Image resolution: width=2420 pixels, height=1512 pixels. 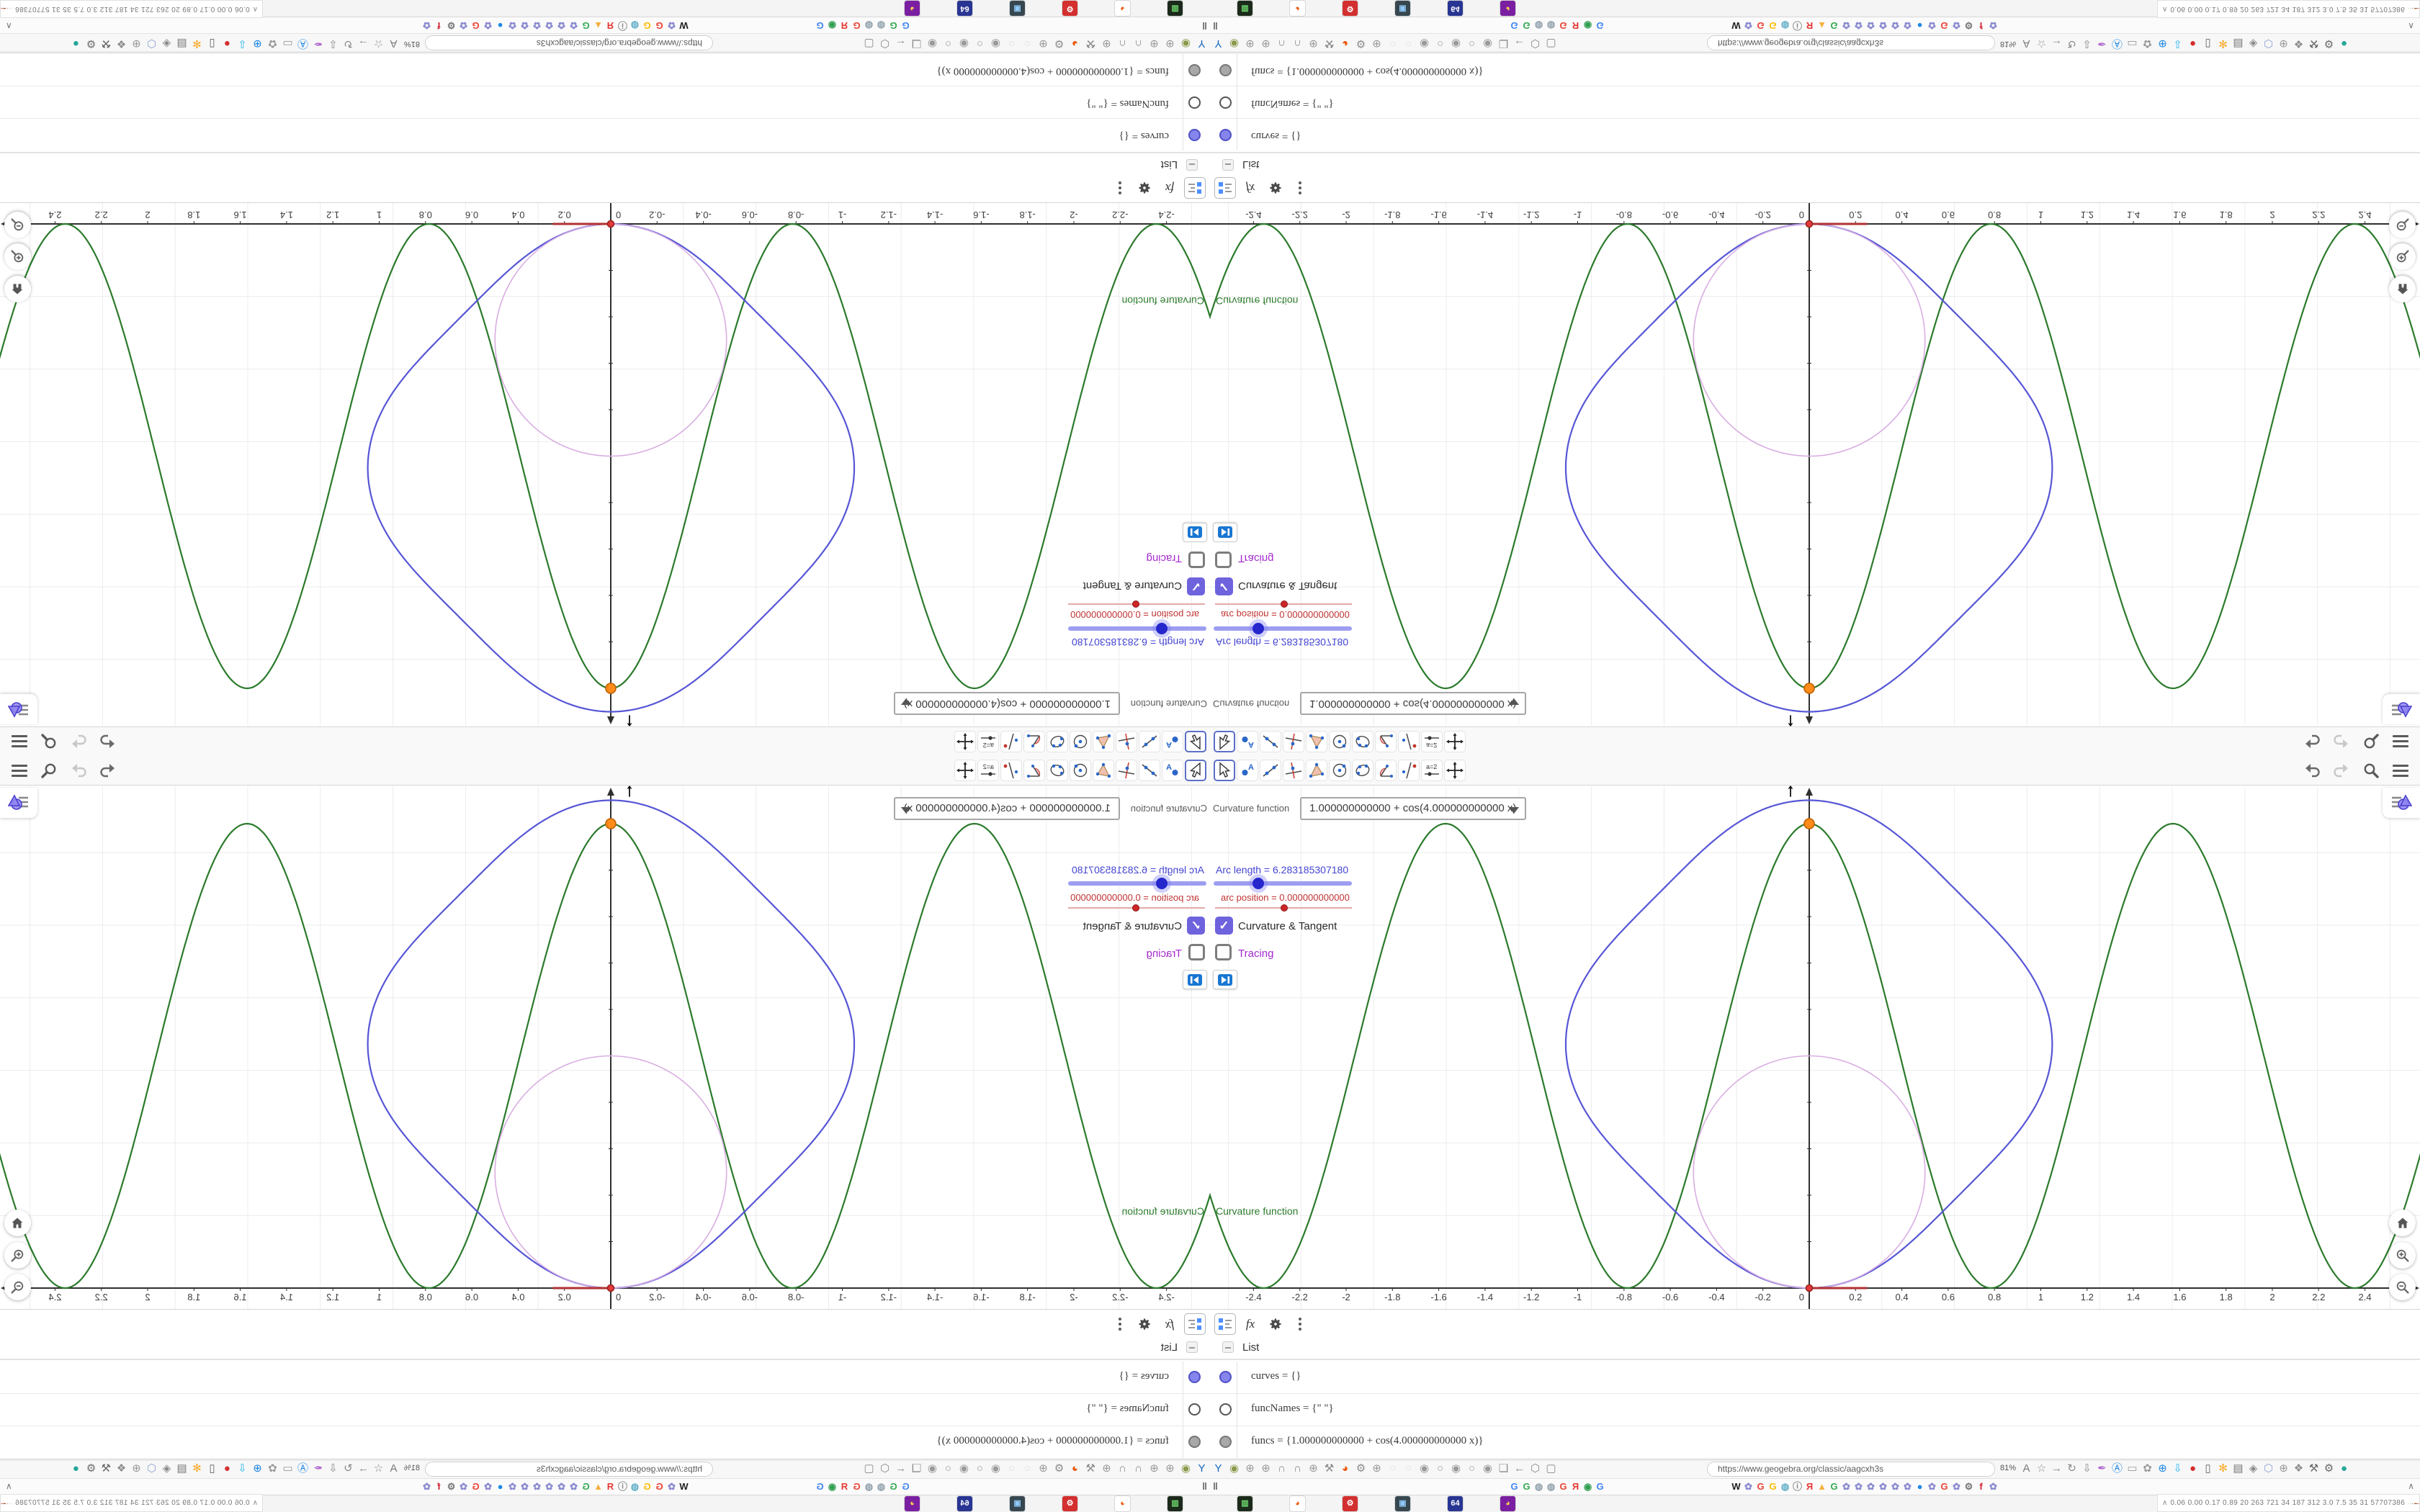 I want to click on star-bookmark-icon: ☆, so click(x=2041, y=43).